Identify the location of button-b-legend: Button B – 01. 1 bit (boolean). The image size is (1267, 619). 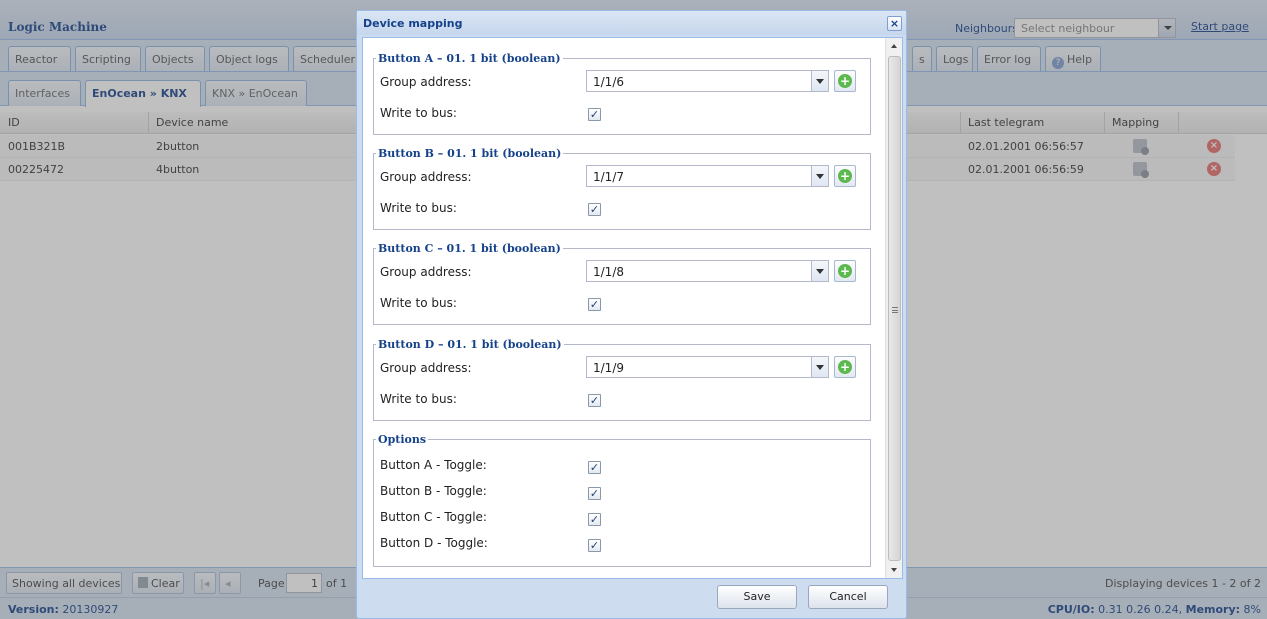
(470, 153).